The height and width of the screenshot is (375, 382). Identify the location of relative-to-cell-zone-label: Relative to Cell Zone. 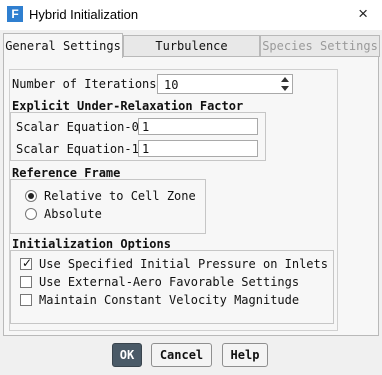
(120, 196).